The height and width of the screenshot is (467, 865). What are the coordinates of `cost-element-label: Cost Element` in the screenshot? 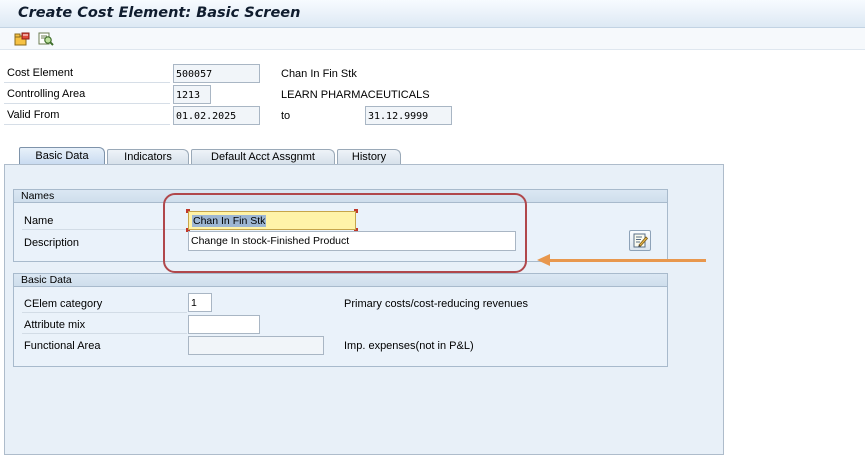 It's located at (87, 73).